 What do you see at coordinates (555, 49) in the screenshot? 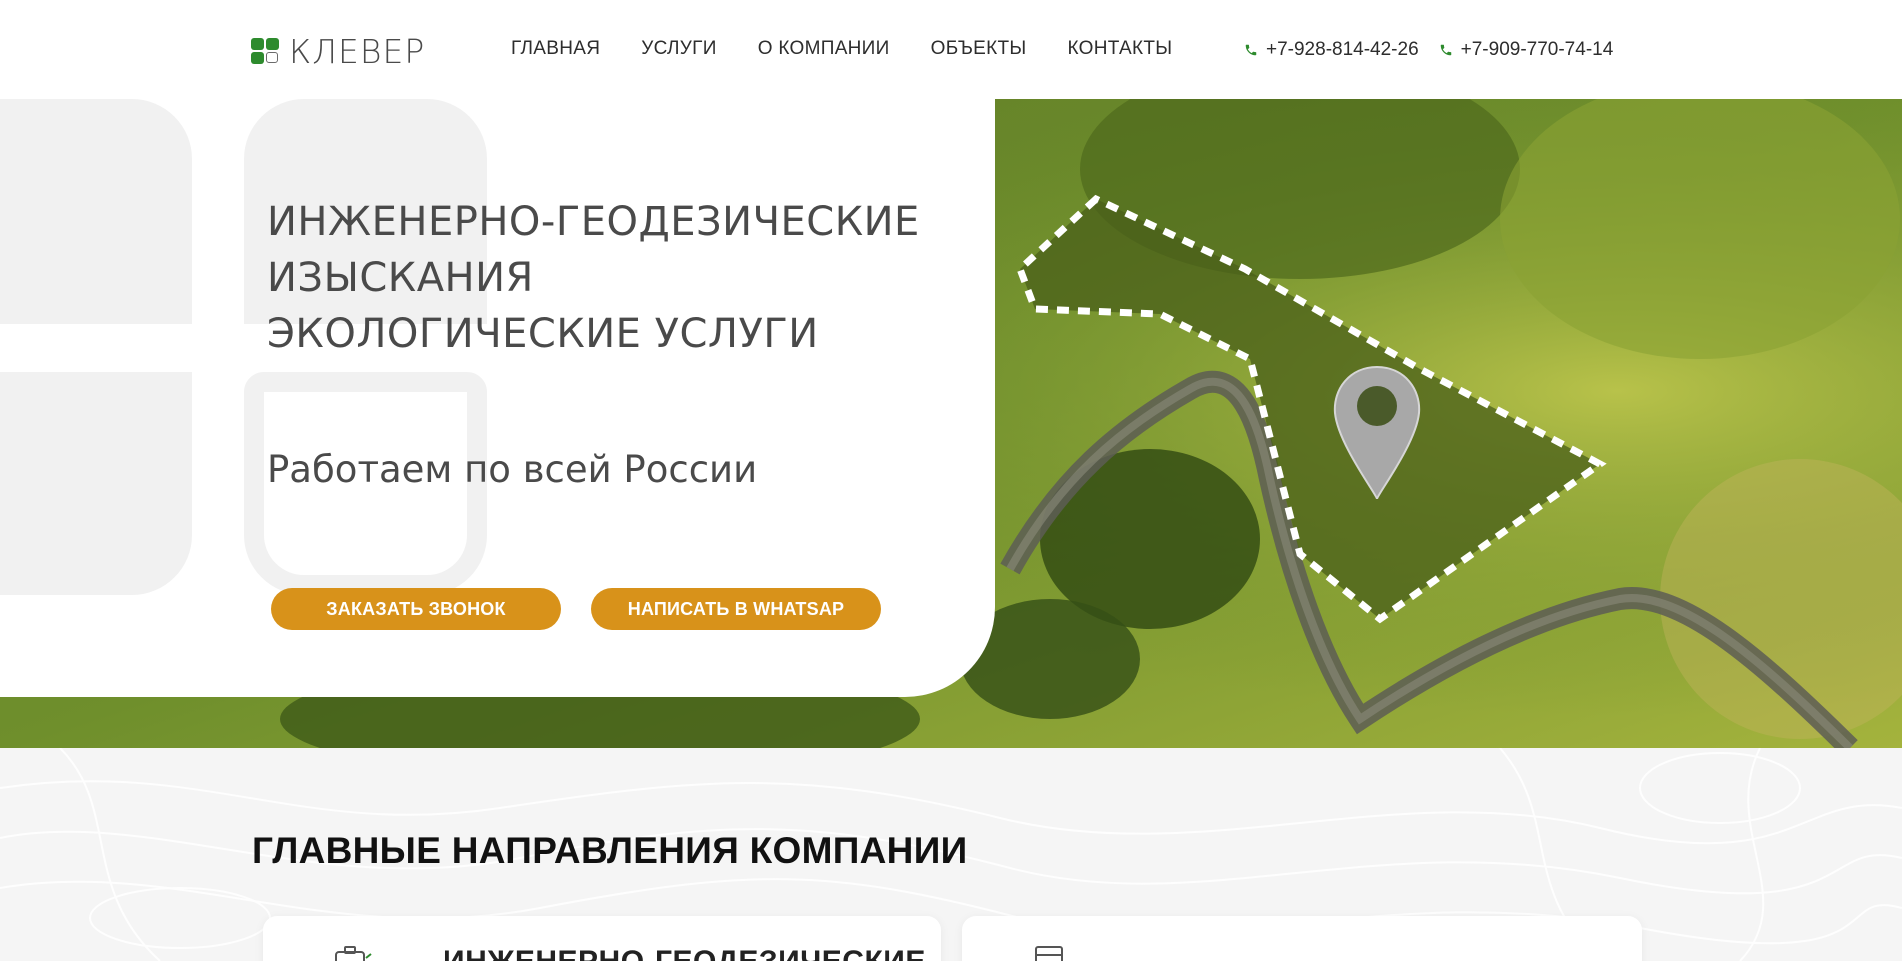
I see `nav-home: ГЛАВНАЯ` at bounding box center [555, 49].